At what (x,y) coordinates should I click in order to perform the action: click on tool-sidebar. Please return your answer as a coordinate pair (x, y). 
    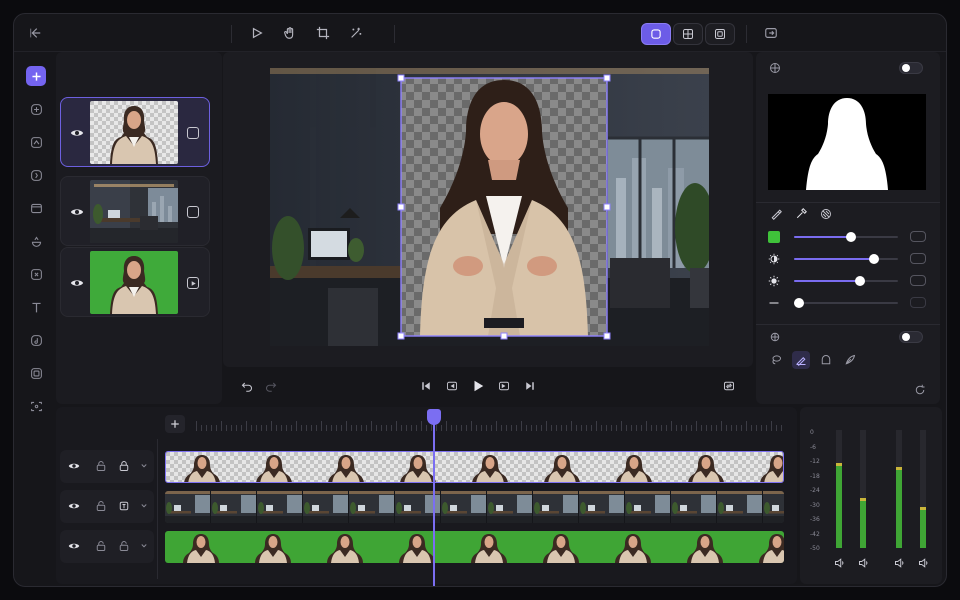
    Looking at the image, I should click on (35, 319).